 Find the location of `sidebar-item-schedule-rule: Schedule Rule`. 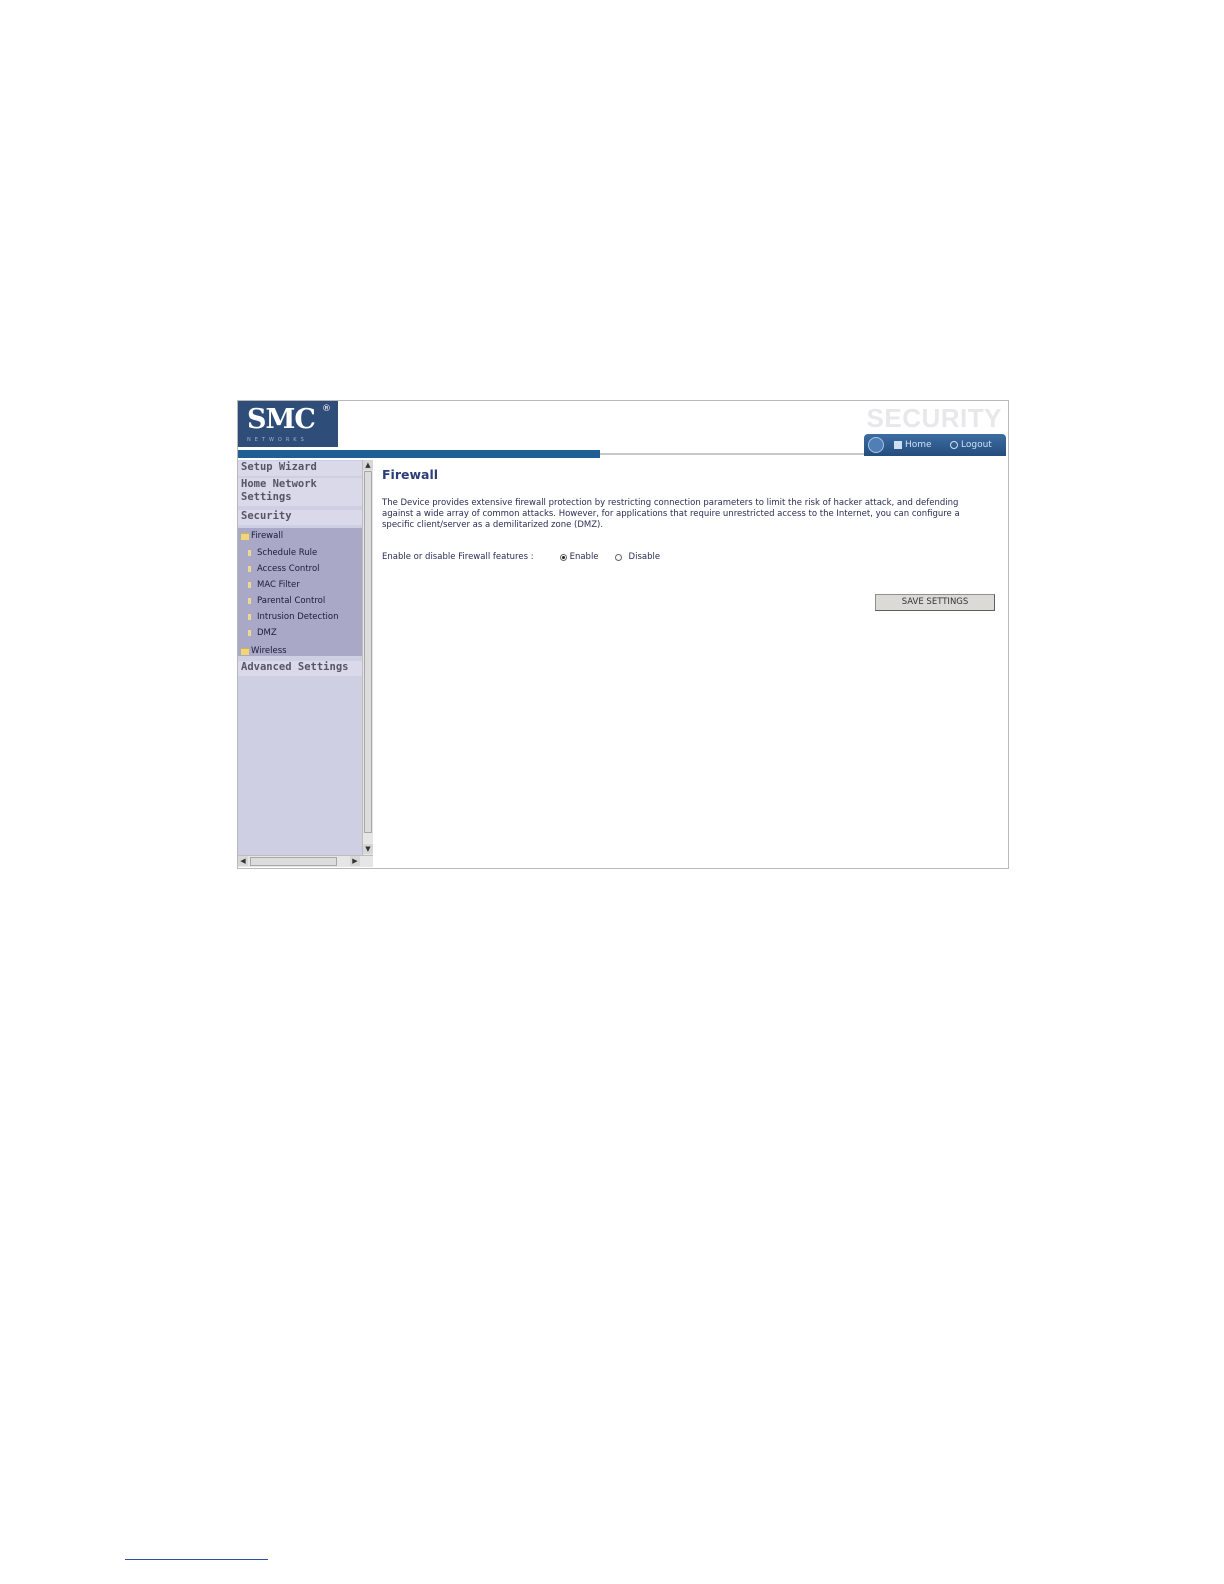

sidebar-item-schedule-rule: Schedule Rule is located at coordinates (282, 553).